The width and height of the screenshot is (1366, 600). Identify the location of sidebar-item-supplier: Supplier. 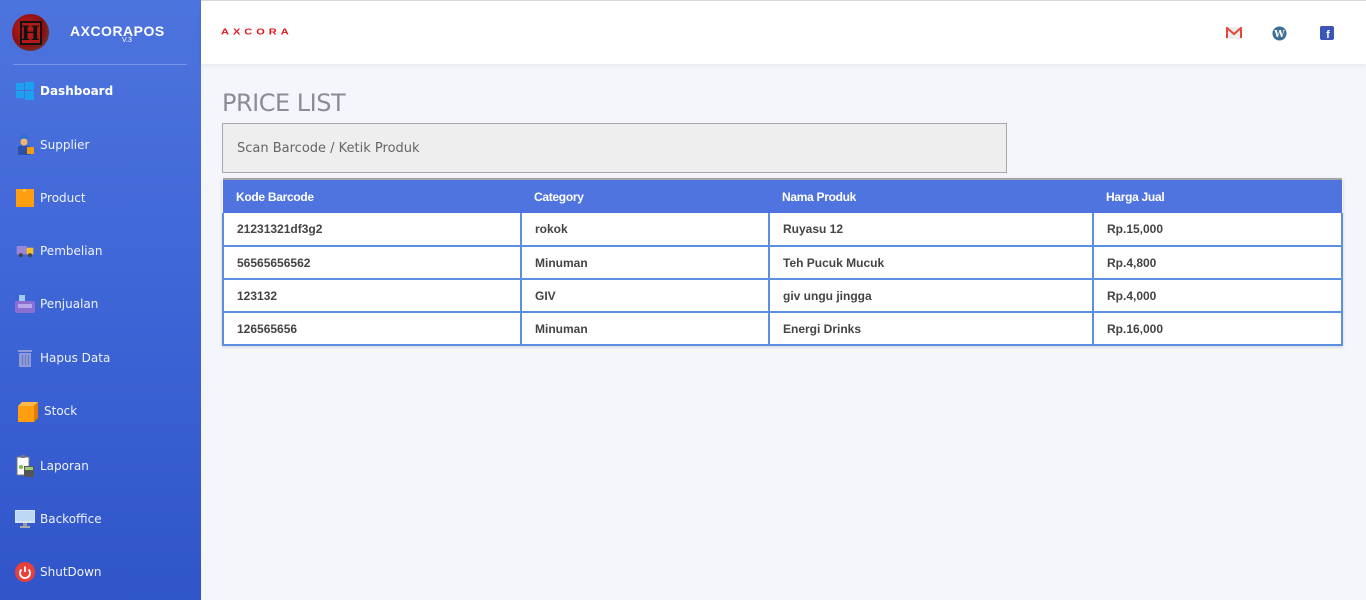
(52, 145).